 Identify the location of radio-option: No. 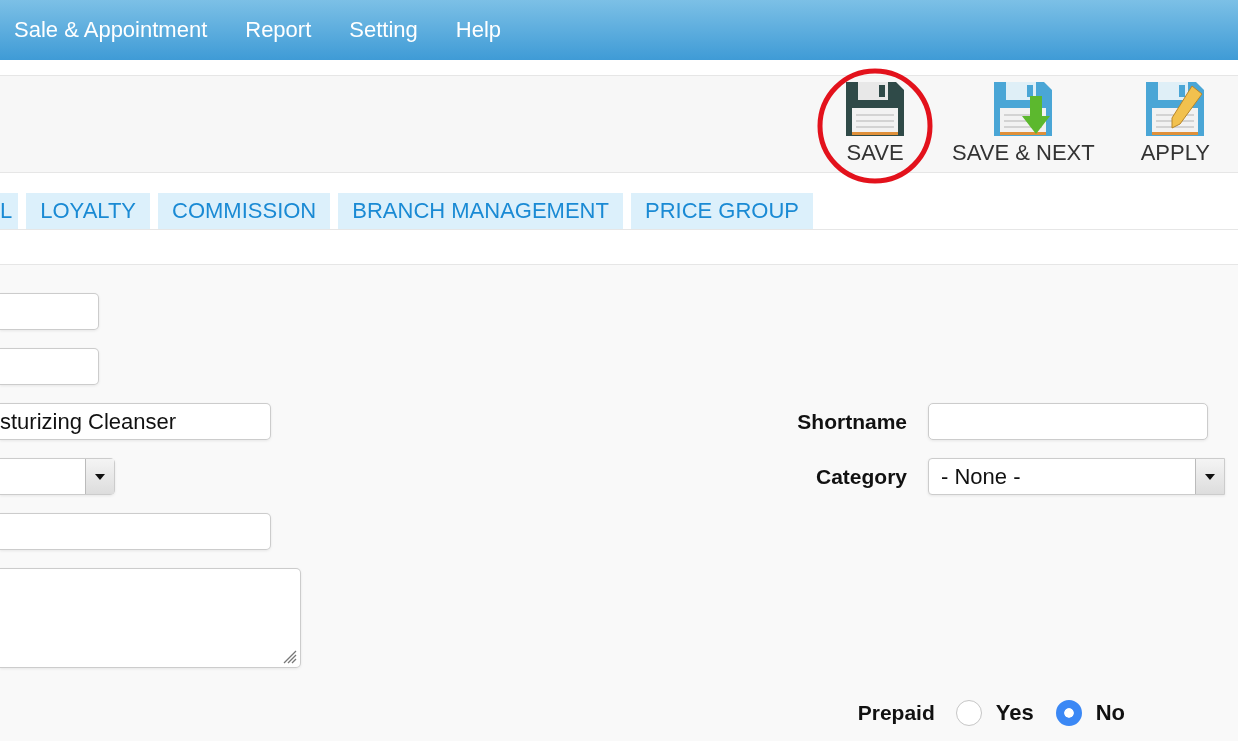
(1090, 712).